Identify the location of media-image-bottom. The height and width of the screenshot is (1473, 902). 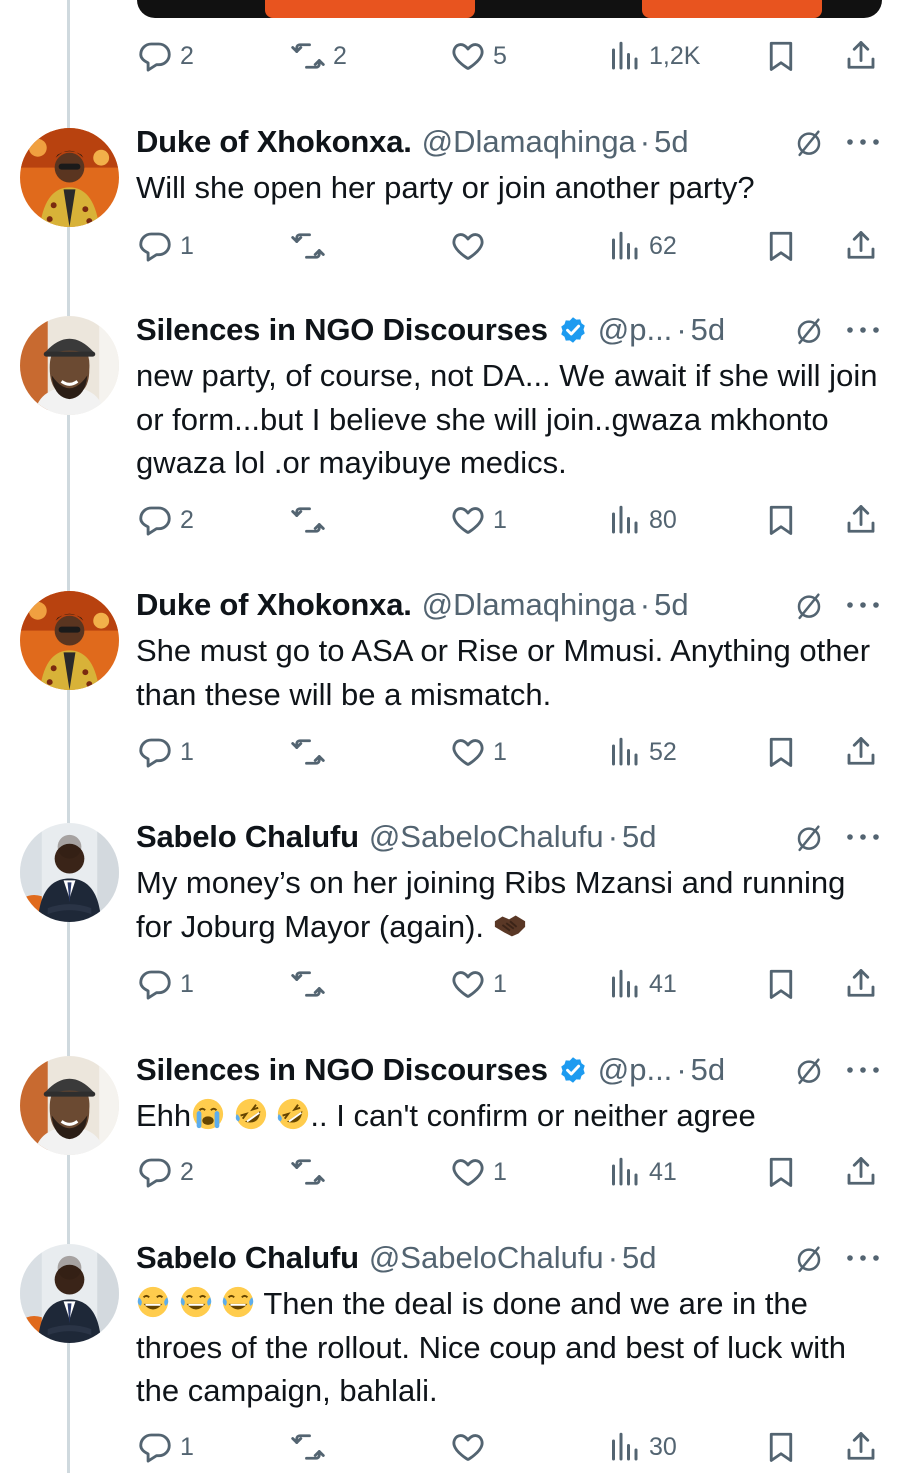
(509, 9).